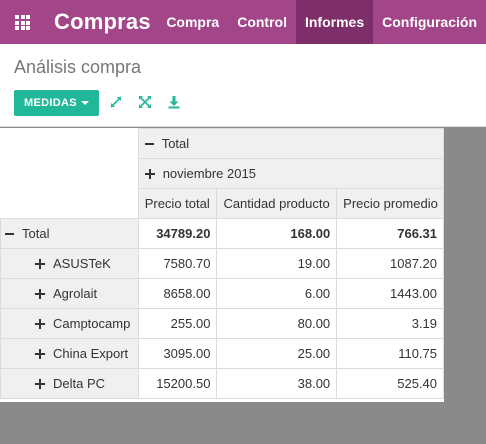 The image size is (486, 444). Describe the element at coordinates (262, 22) in the screenshot. I see `menu-item-control: Control` at that location.